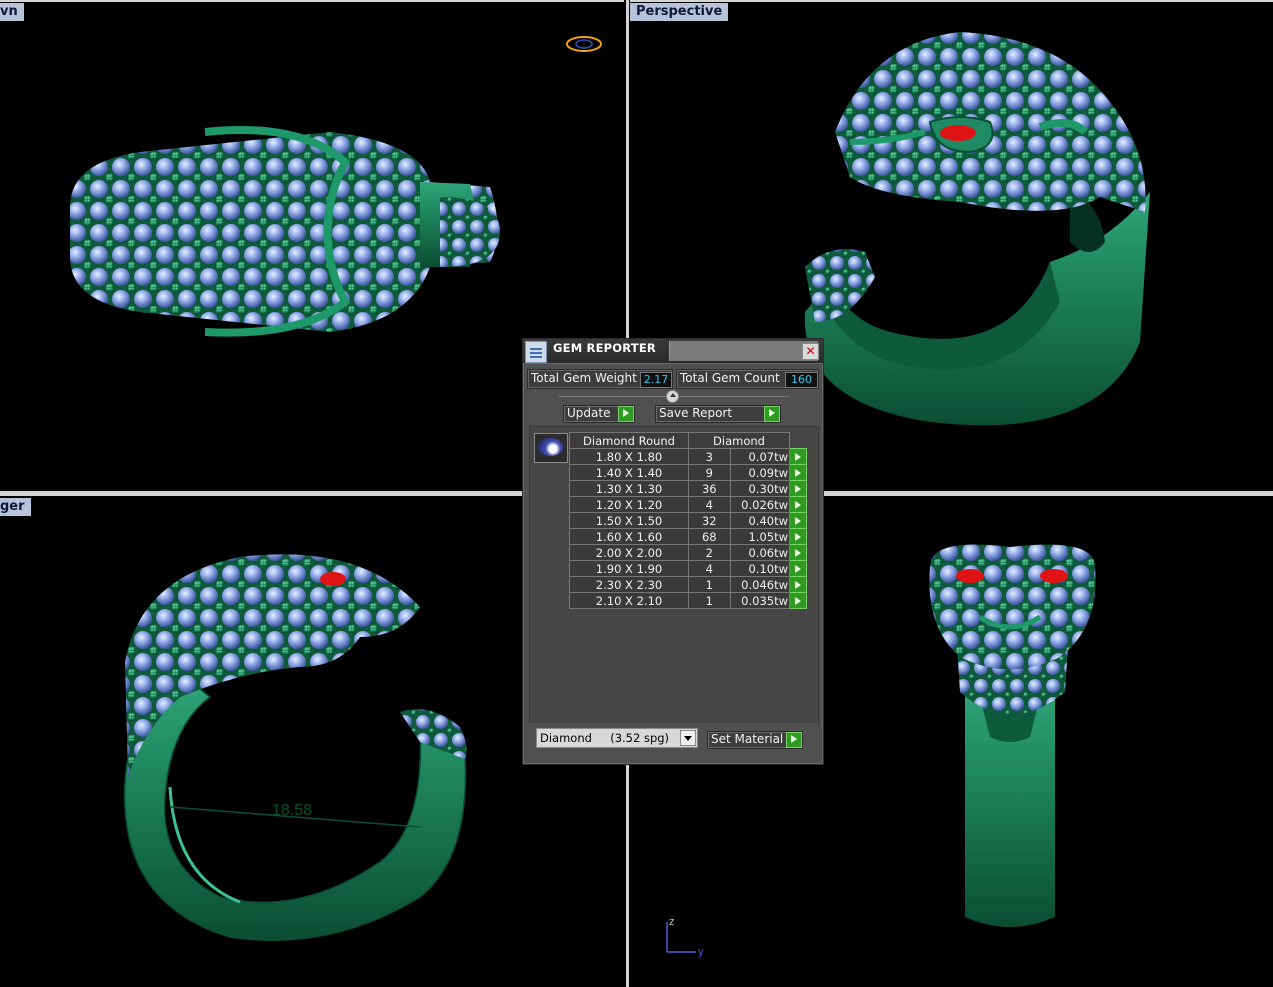 Image resolution: width=1273 pixels, height=987 pixels. Describe the element at coordinates (739, 440) in the screenshot. I see `column-header-material: Diamond` at that location.